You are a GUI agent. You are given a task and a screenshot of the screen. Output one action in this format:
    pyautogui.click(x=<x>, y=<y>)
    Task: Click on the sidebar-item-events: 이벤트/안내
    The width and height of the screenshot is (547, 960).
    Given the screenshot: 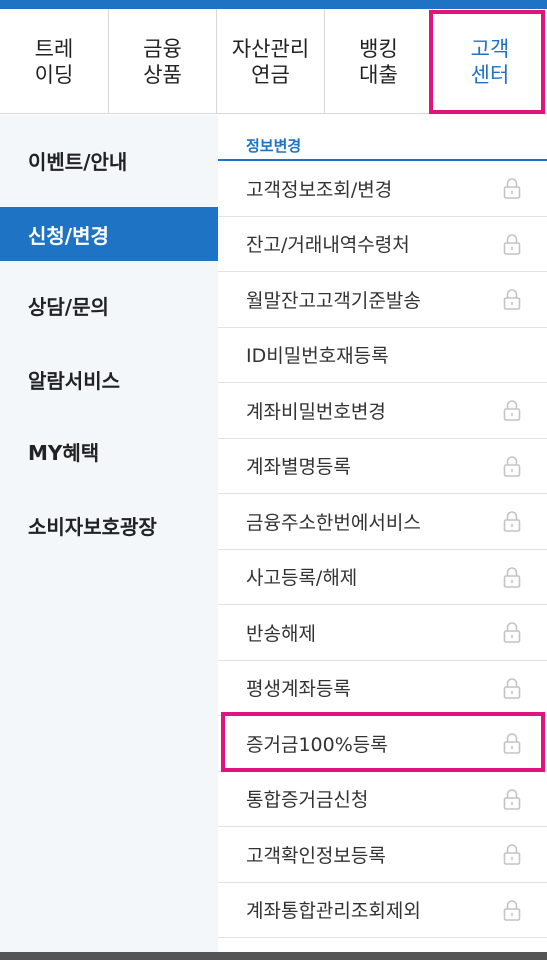 What is the action you would take?
    pyautogui.click(x=109, y=160)
    